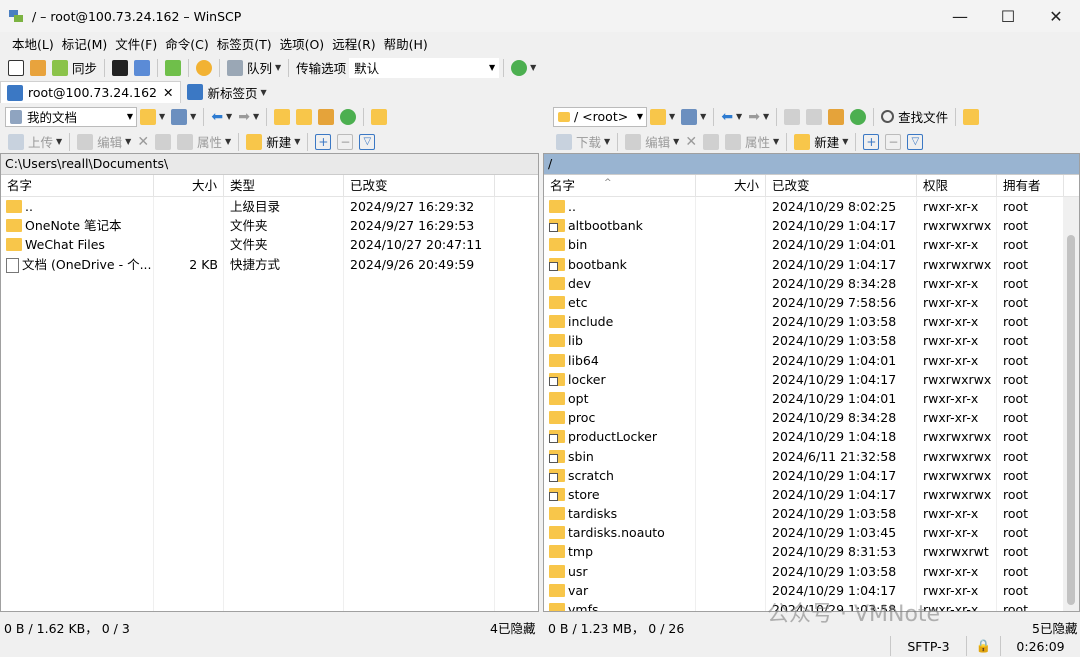 The height and width of the screenshot is (657, 1080). Describe the element at coordinates (792, 117) in the screenshot. I see `right-parent-dir-button` at that location.